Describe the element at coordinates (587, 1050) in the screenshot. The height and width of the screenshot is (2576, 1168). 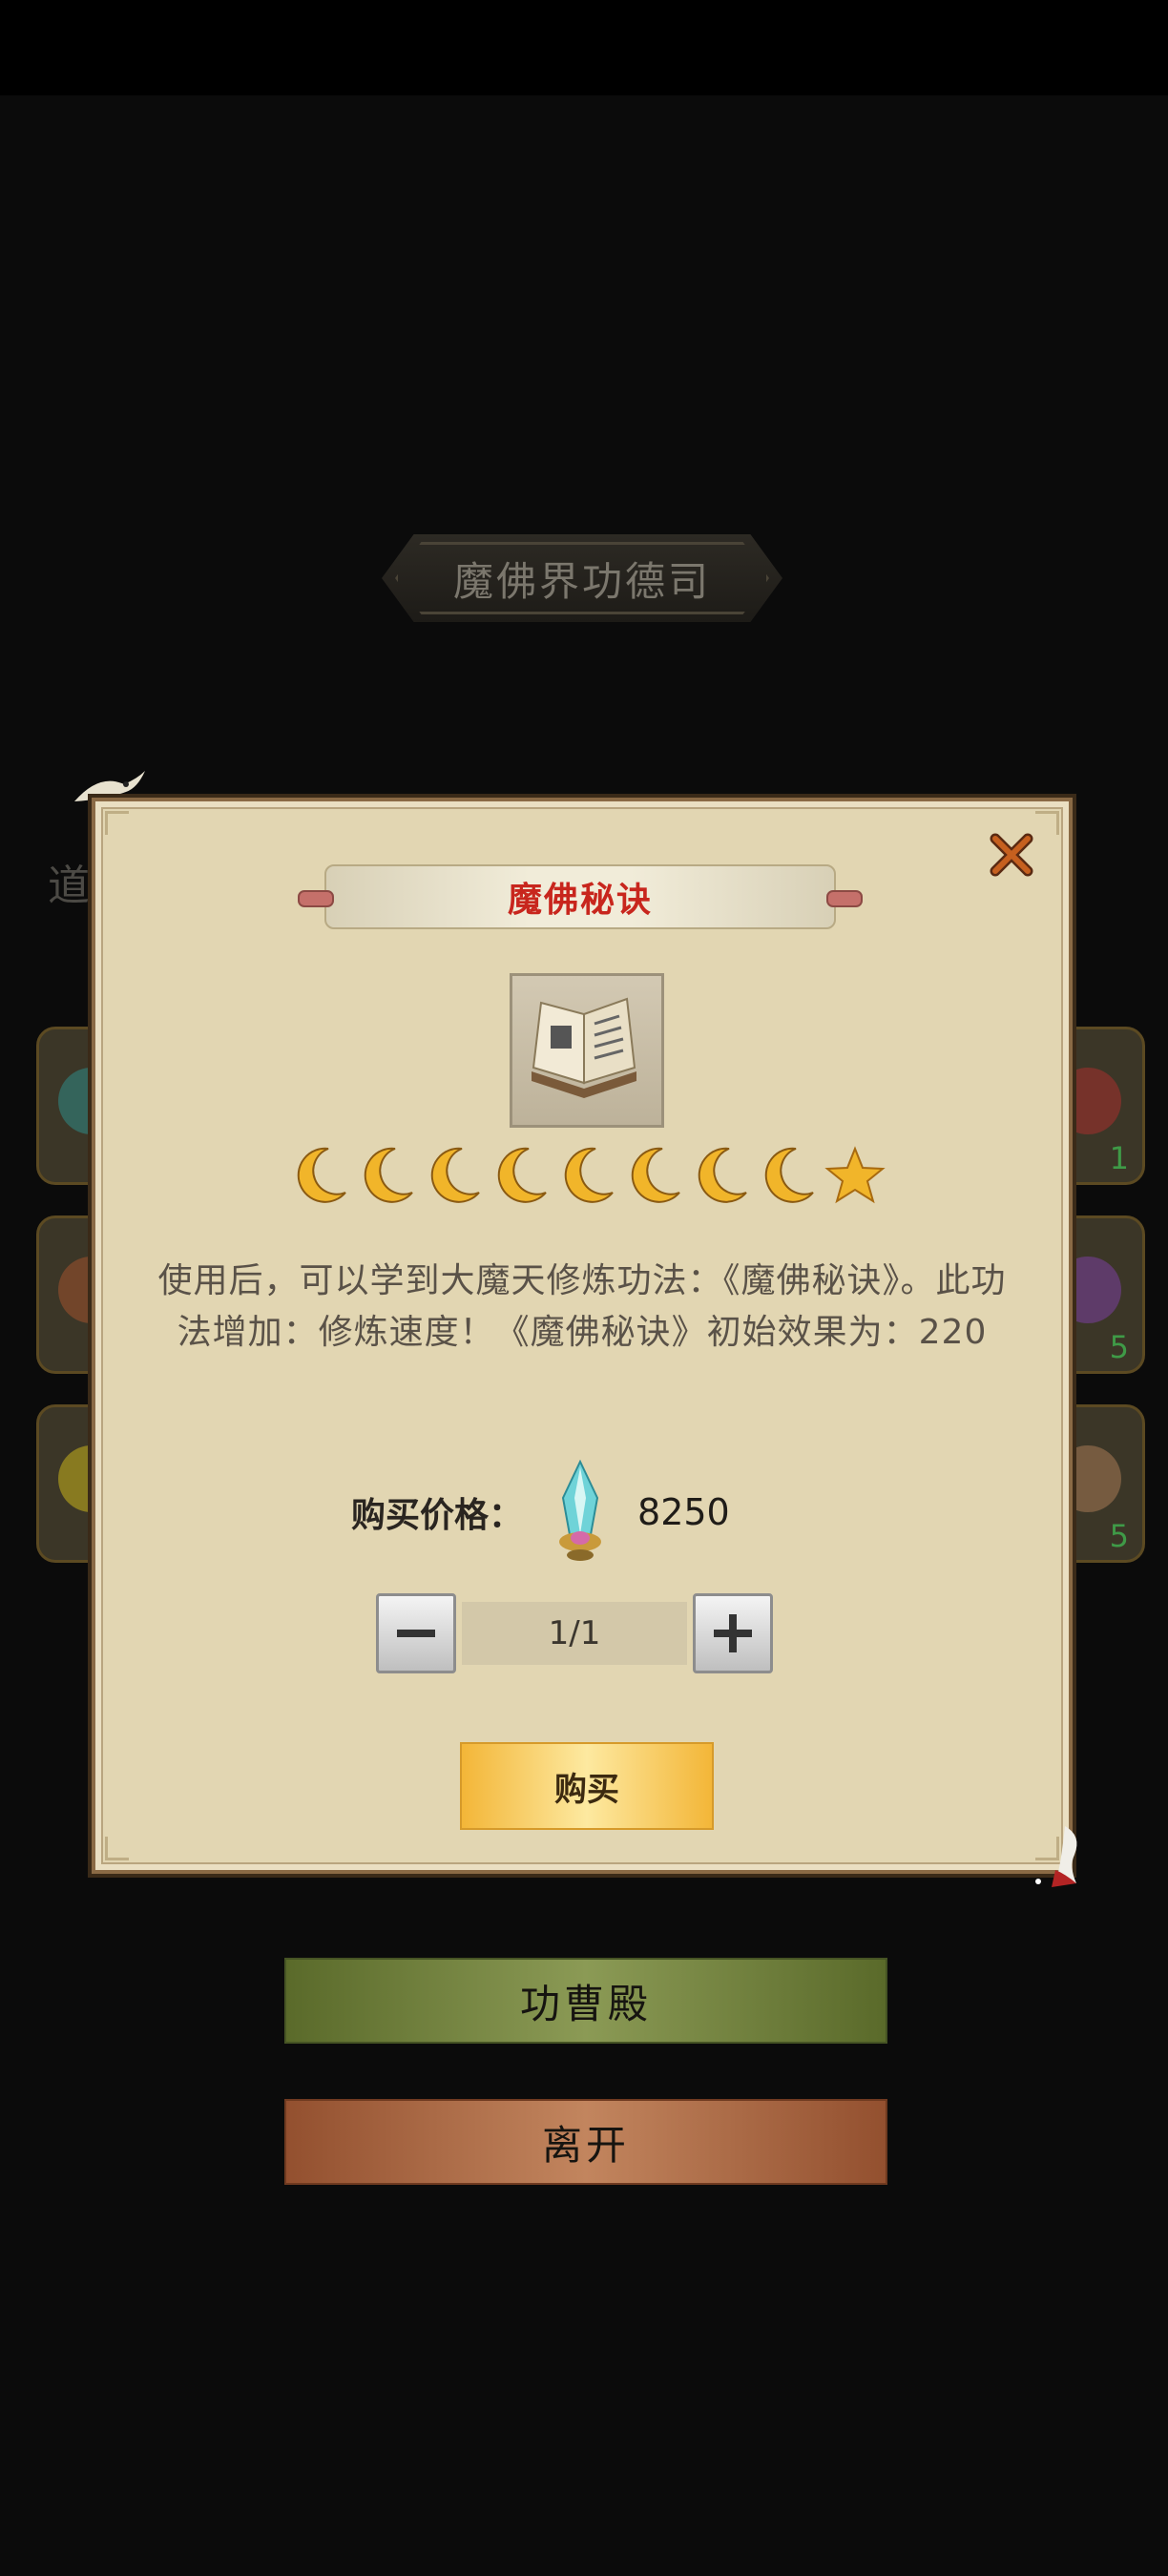
I see `book-icon` at that location.